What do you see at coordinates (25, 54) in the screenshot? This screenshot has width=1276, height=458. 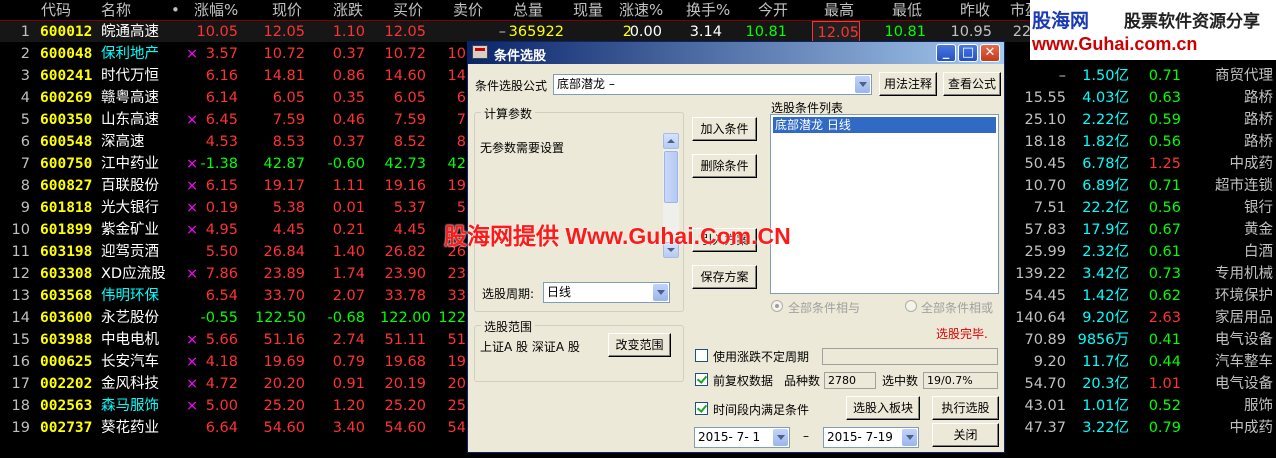 I see `cell-row-index: 2` at bounding box center [25, 54].